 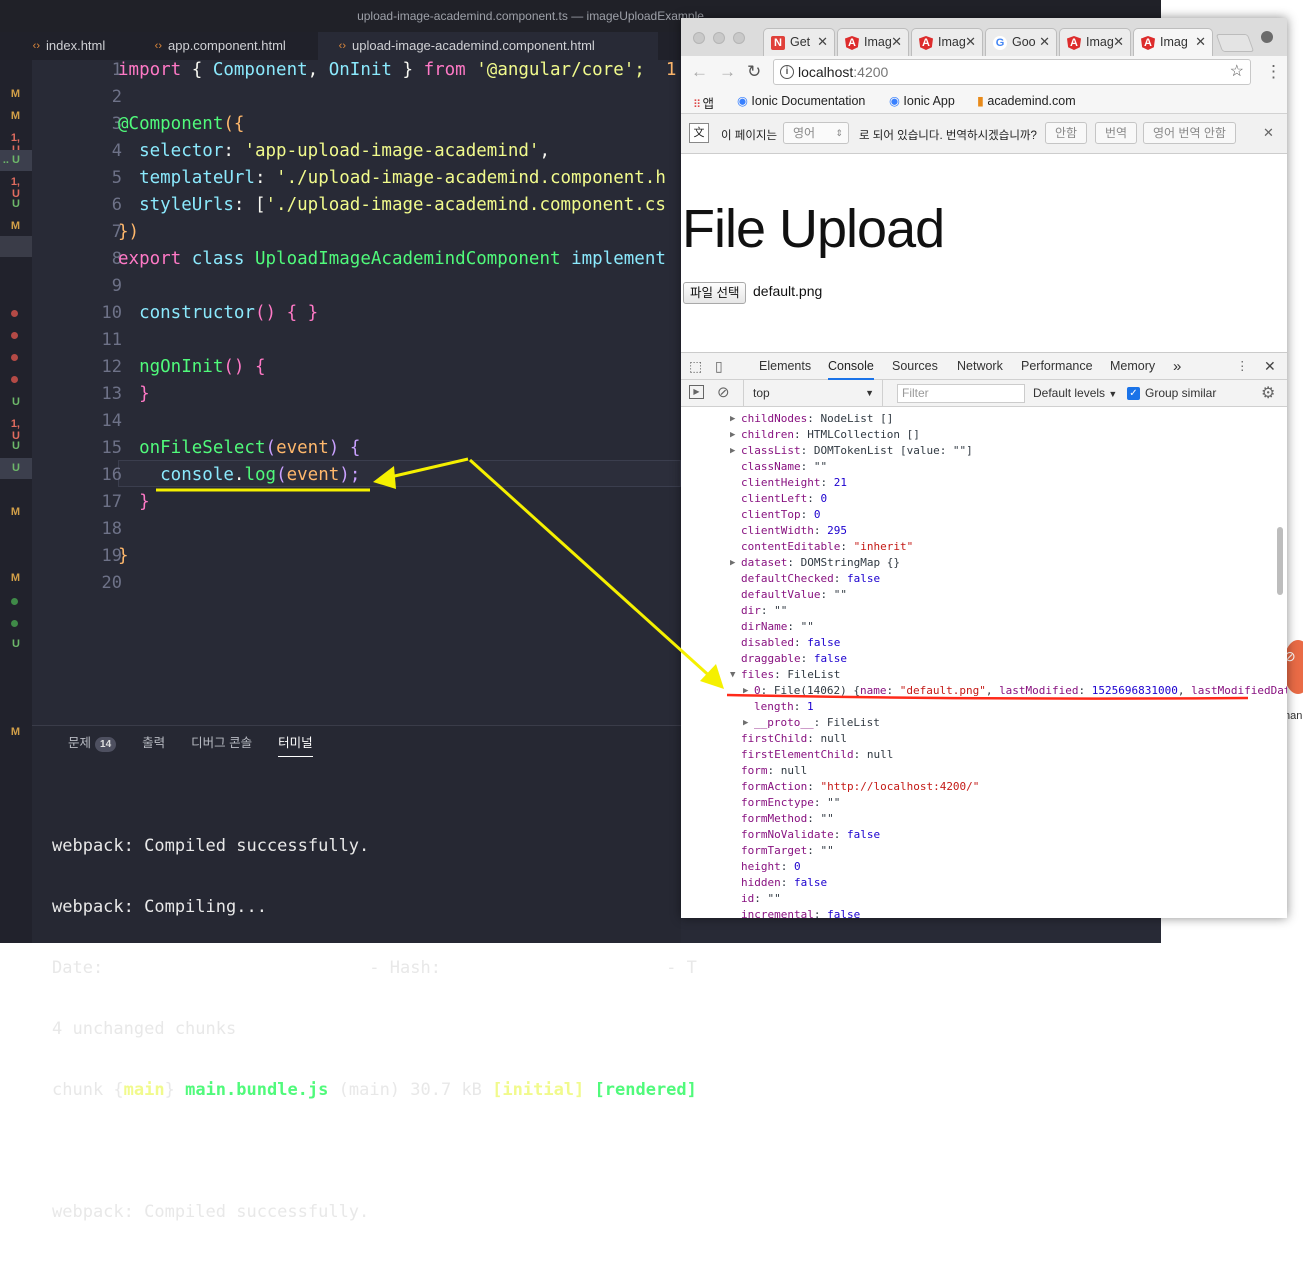 What do you see at coordinates (1132, 366) in the screenshot?
I see `tab-memory: Memory` at bounding box center [1132, 366].